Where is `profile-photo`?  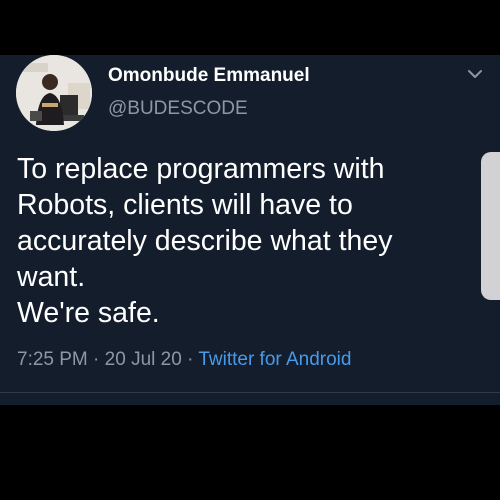
profile-photo is located at coordinates (54, 93).